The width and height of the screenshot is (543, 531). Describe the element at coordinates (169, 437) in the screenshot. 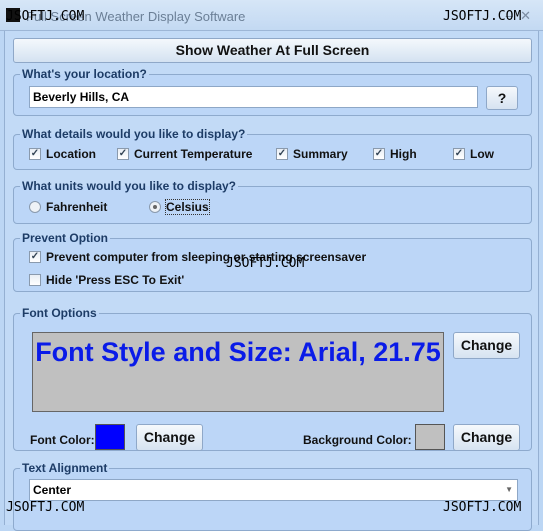

I see `change-font-color-button: Change` at that location.